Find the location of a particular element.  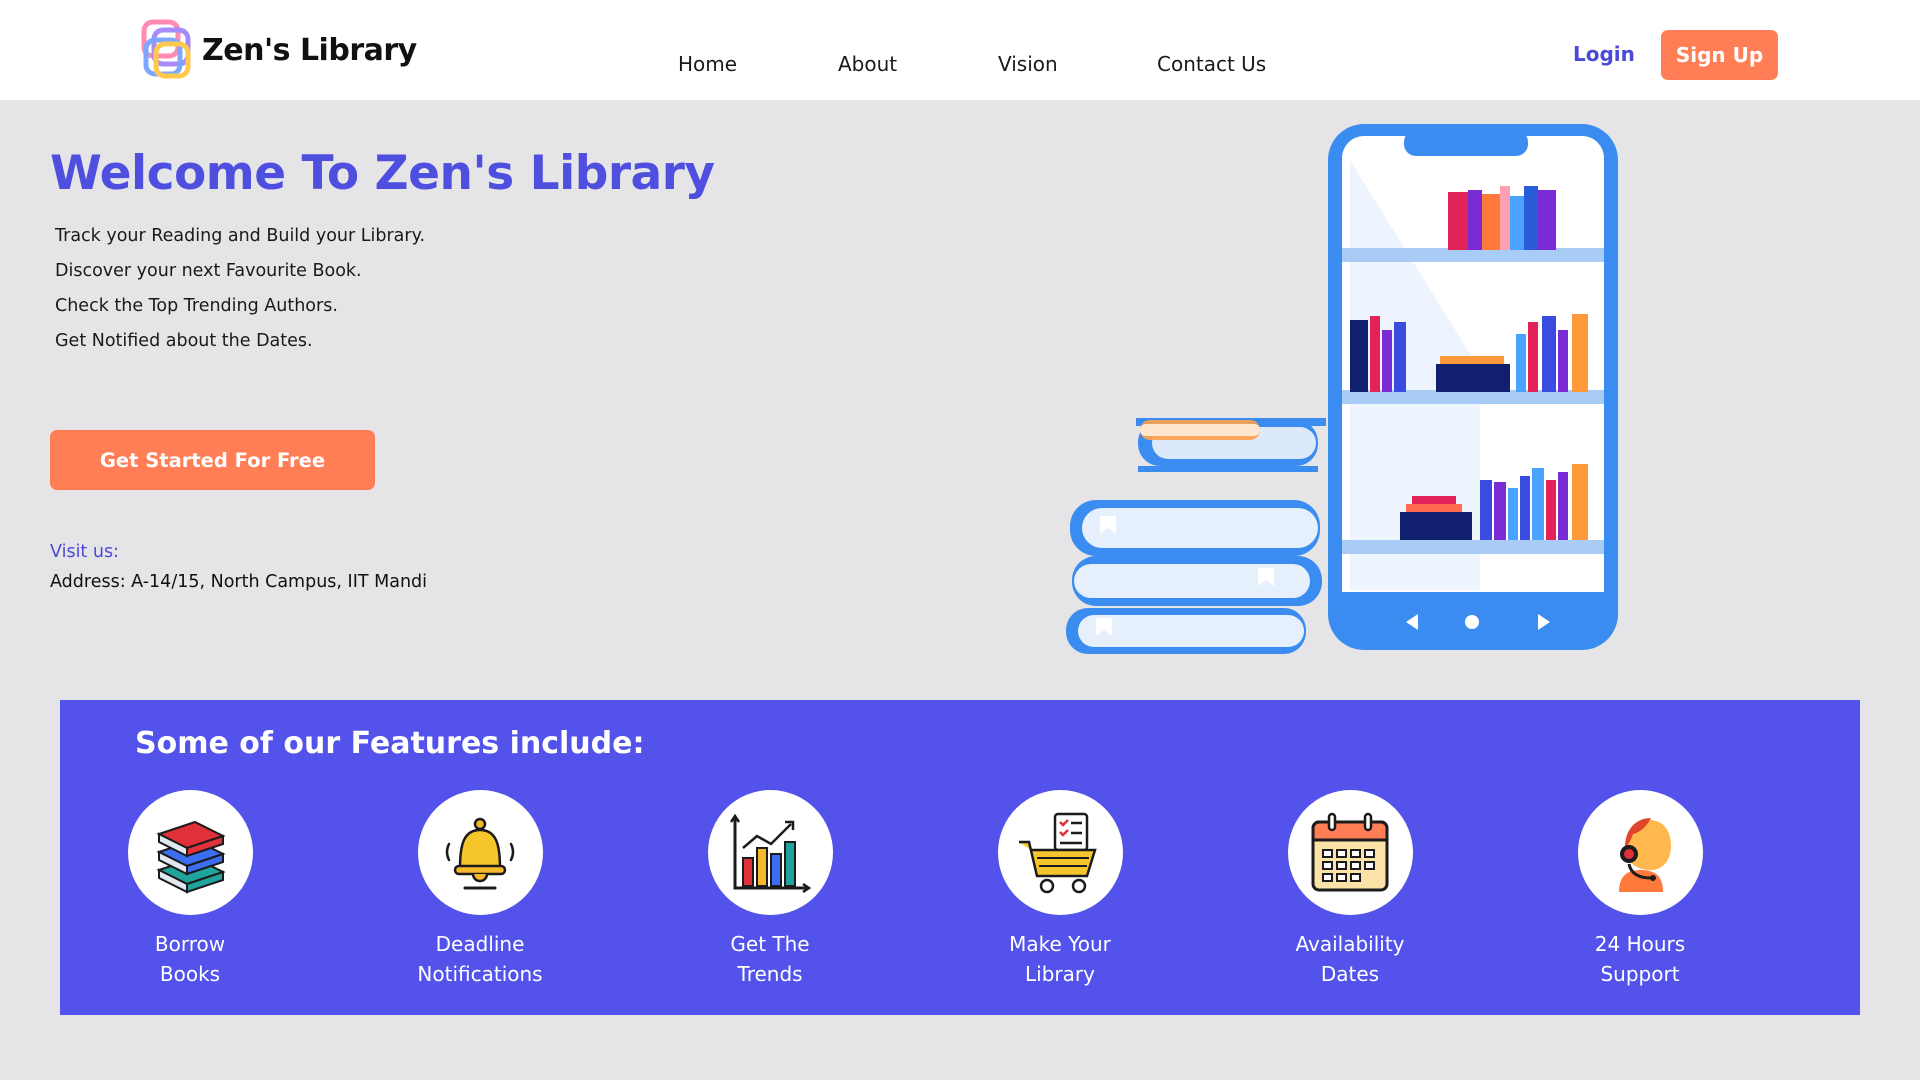

hero-line: Check the Top Trending Authors. is located at coordinates (196, 306).